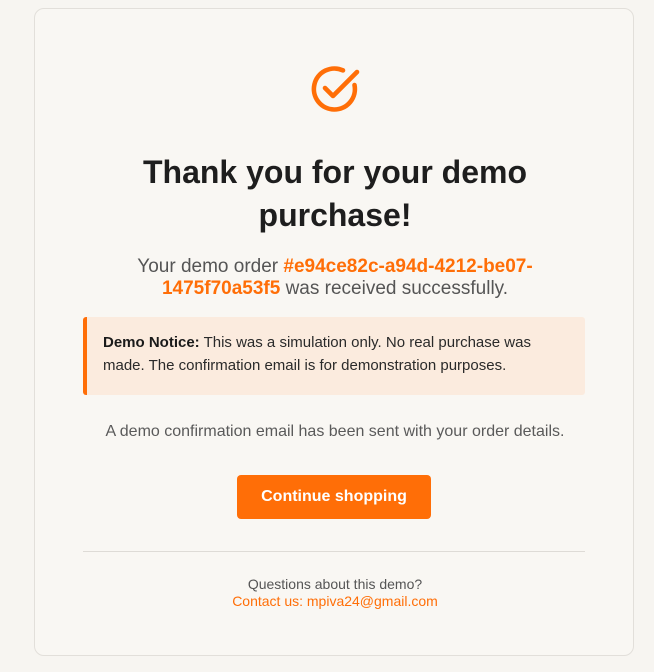  What do you see at coordinates (372, 601) in the screenshot?
I see `contact-email: mpiva24@gmail.com` at bounding box center [372, 601].